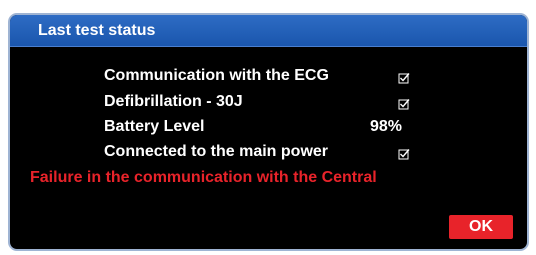 The image size is (536, 255). I want to click on ok-button: OK, so click(481, 227).